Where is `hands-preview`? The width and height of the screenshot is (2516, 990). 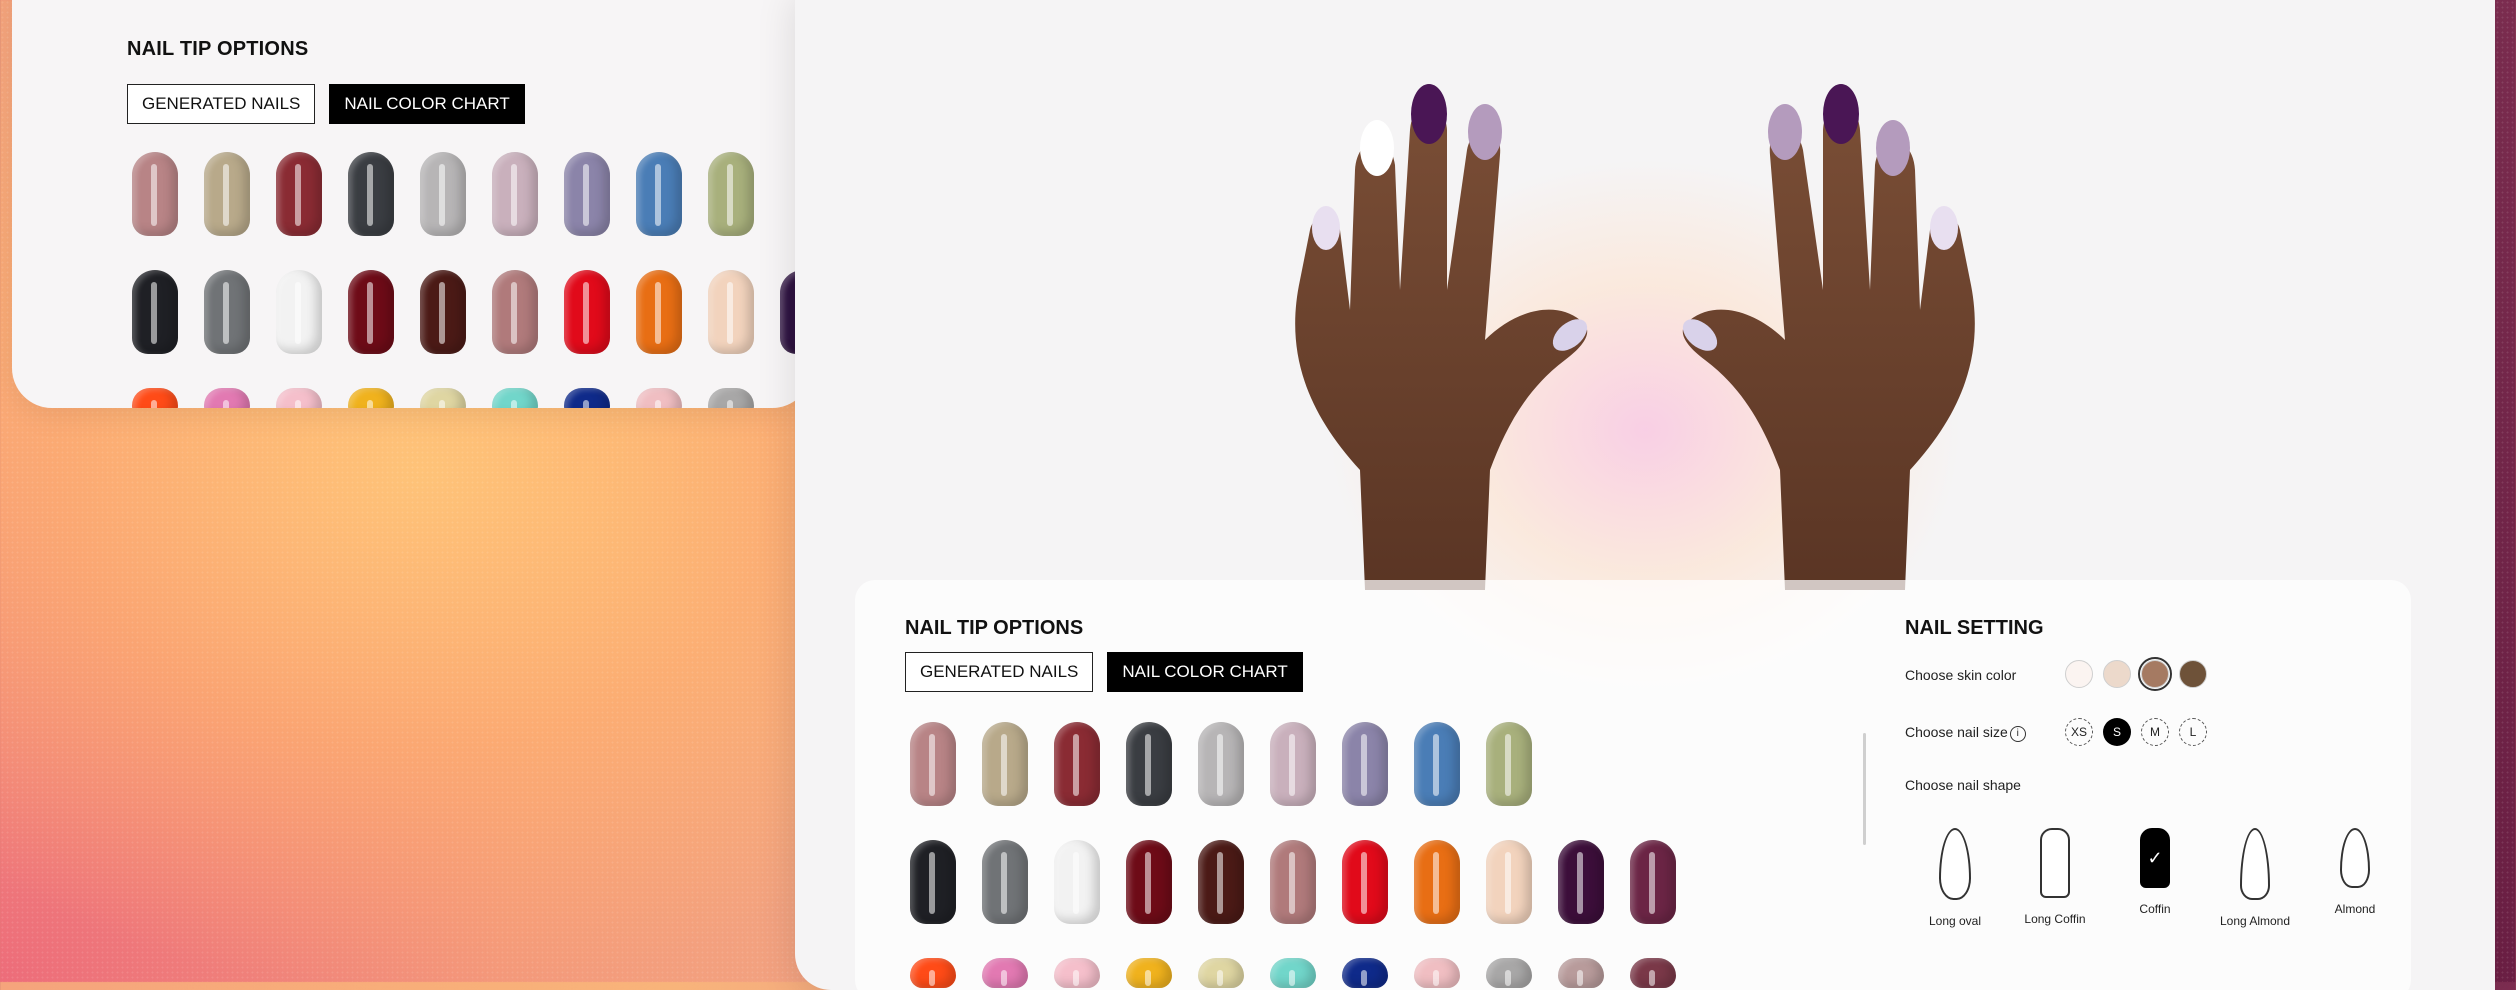
hands-preview is located at coordinates (1635, 337).